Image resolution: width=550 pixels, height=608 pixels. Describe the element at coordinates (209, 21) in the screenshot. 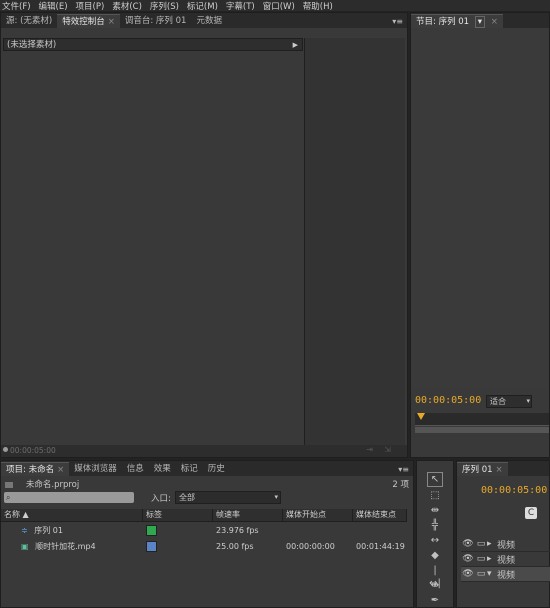

I see `tab-metadata: 元数据` at that location.